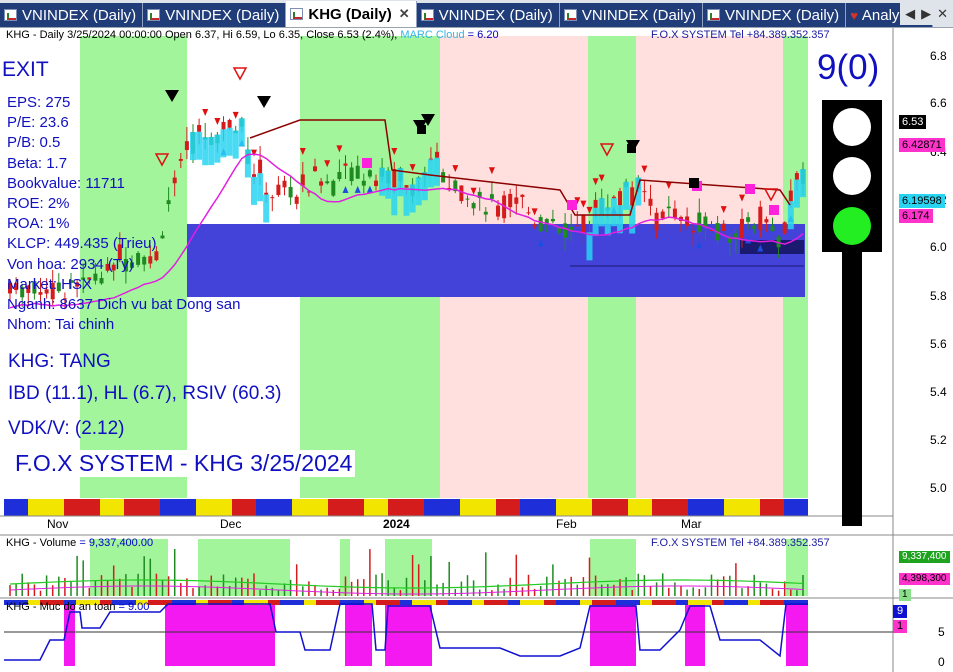 Image resolution: width=953 pixels, height=672 pixels. Describe the element at coordinates (852, 127) in the screenshot. I see `traffic-light-top` at that location.